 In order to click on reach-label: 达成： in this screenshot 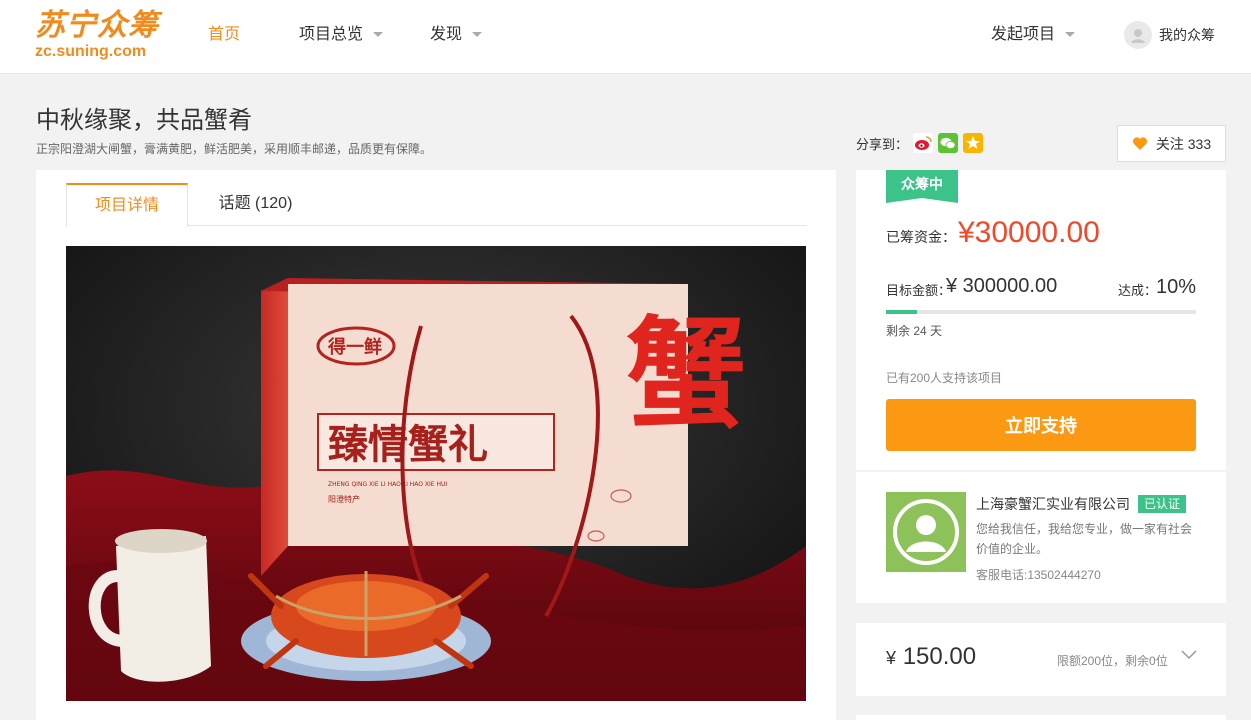, I will do `click(1138, 290)`.